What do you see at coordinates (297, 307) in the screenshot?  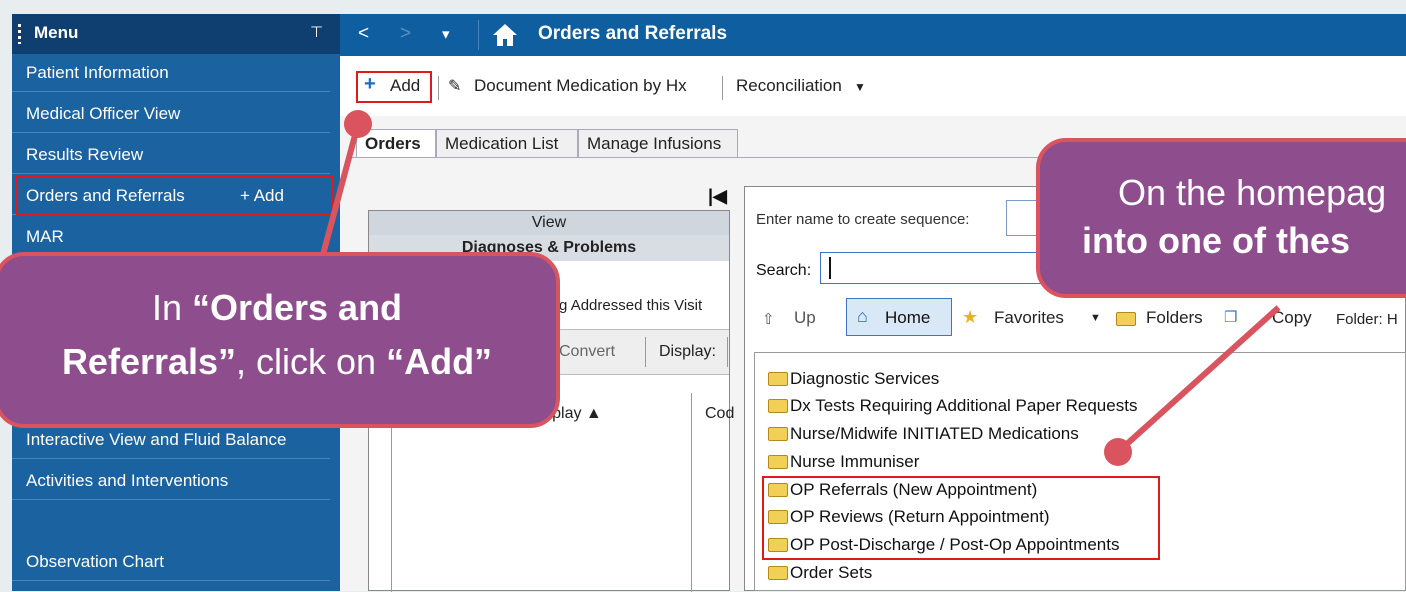 I see `callout-text-bold: “Orders and` at bounding box center [297, 307].